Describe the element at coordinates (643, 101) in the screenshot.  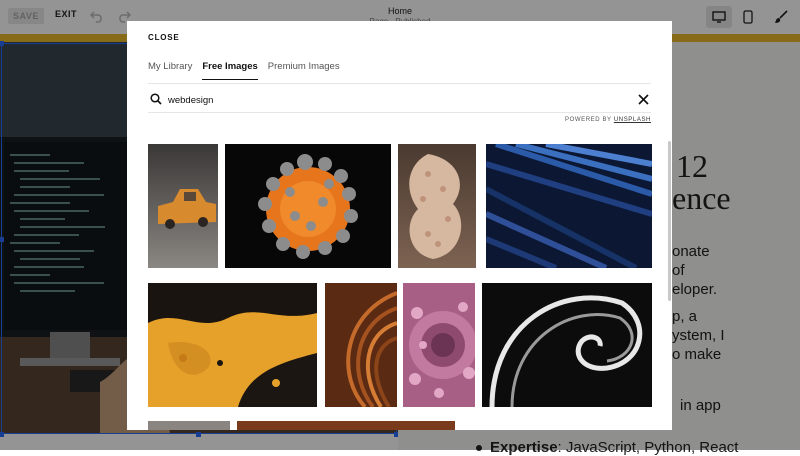
I see `clear-search-icon` at that location.